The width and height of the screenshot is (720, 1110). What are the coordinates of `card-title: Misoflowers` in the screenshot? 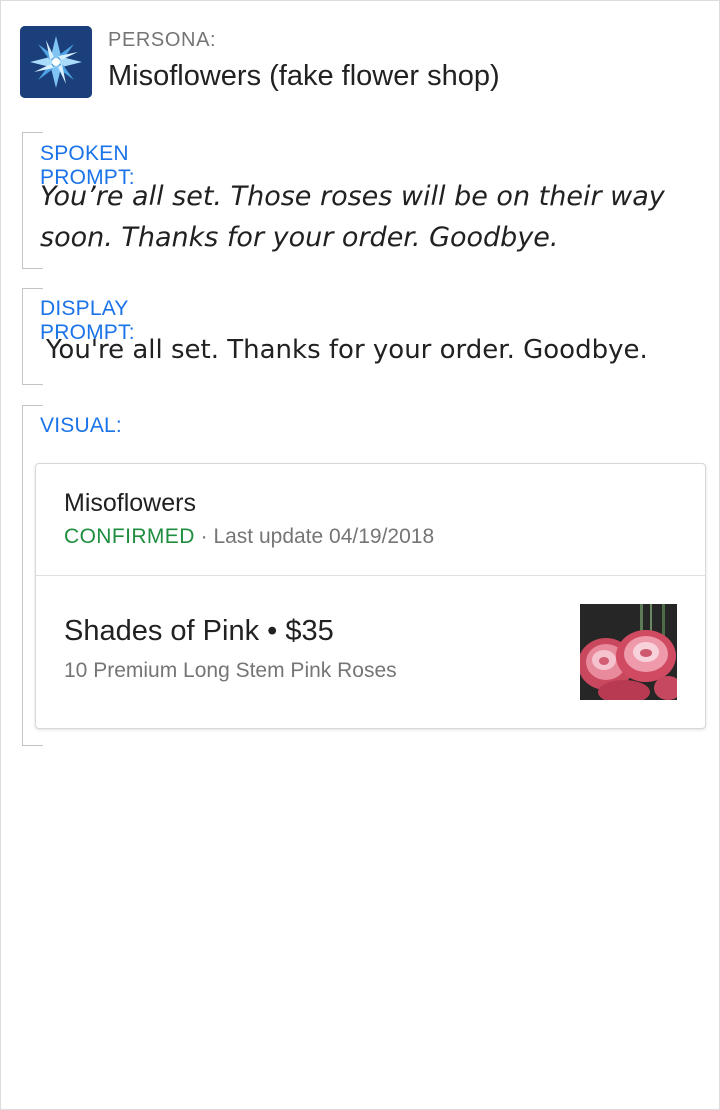 It's located at (130, 503).